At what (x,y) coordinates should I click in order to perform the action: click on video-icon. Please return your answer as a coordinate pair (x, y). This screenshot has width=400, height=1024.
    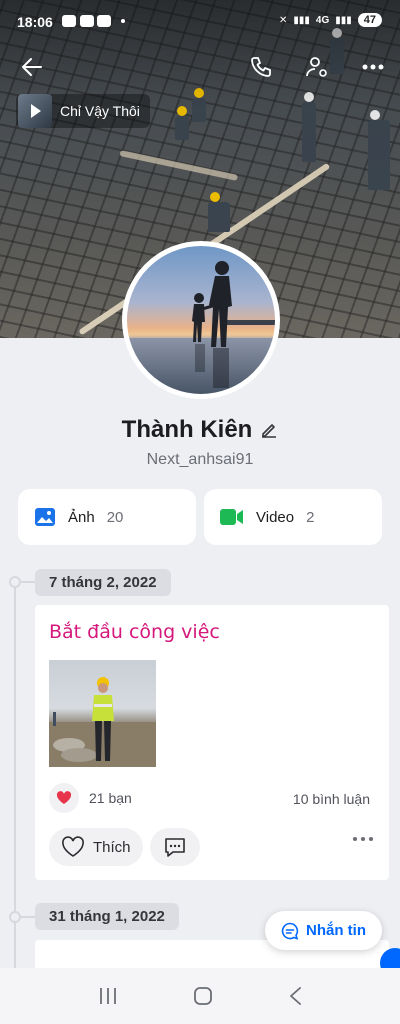
    Looking at the image, I should click on (231, 517).